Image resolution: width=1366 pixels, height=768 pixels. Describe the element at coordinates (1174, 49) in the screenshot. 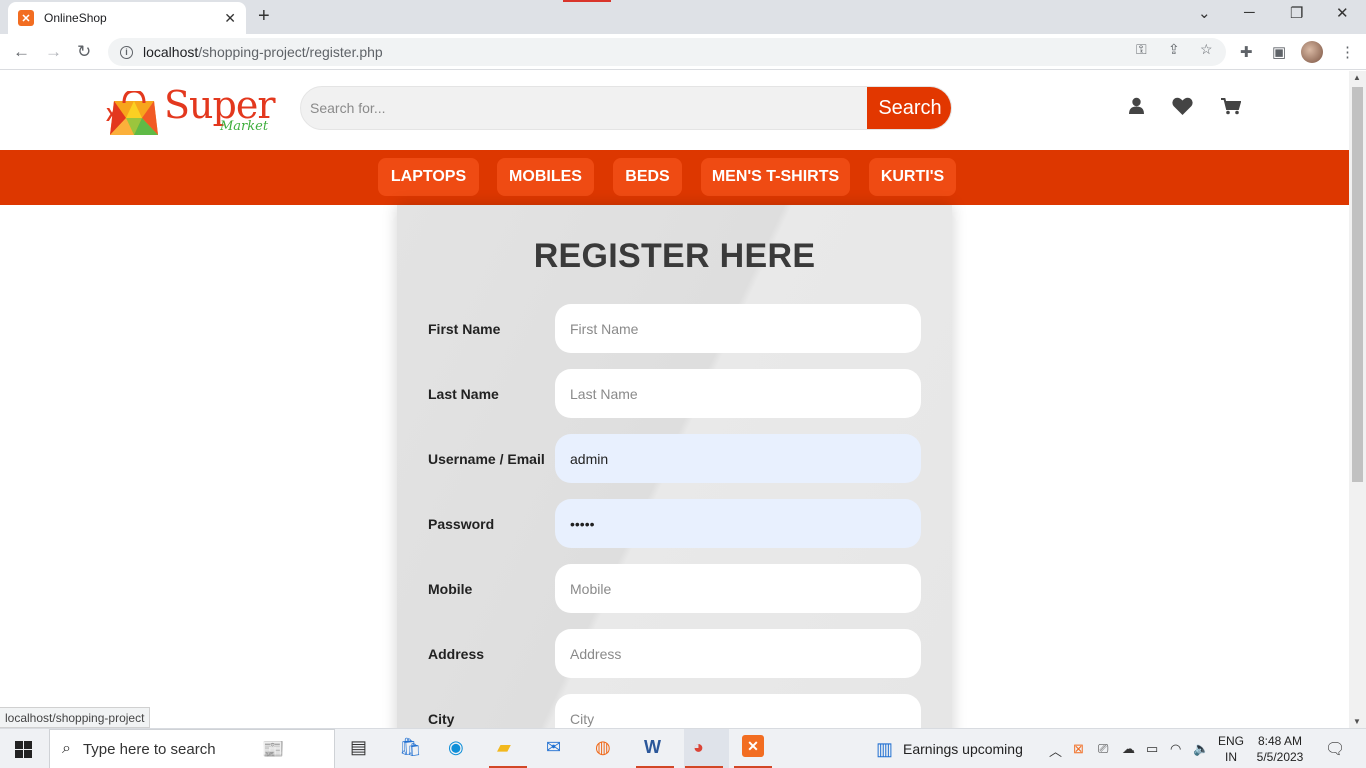

I see `share-icon: ⇪` at that location.